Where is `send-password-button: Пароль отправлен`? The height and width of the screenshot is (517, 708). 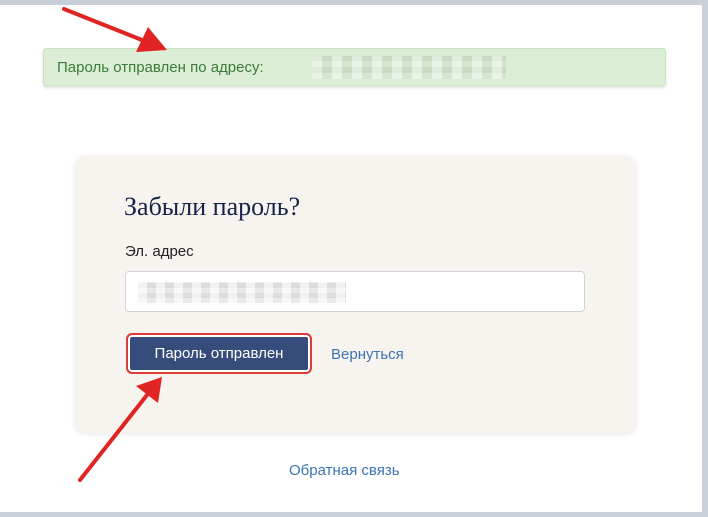 send-password-button: Пароль отправлен is located at coordinates (219, 353).